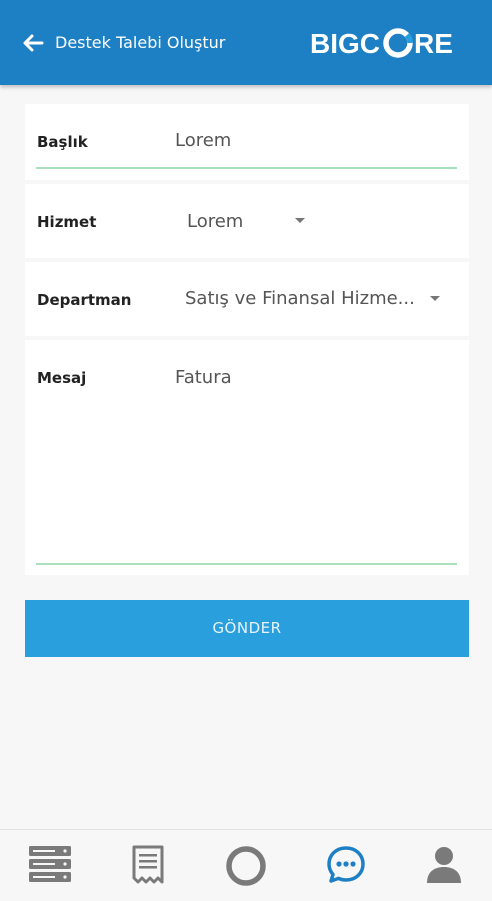 The height and width of the screenshot is (901, 492). I want to click on app-header: Destek Talebi Oluştur BIGC RE, so click(246, 42).